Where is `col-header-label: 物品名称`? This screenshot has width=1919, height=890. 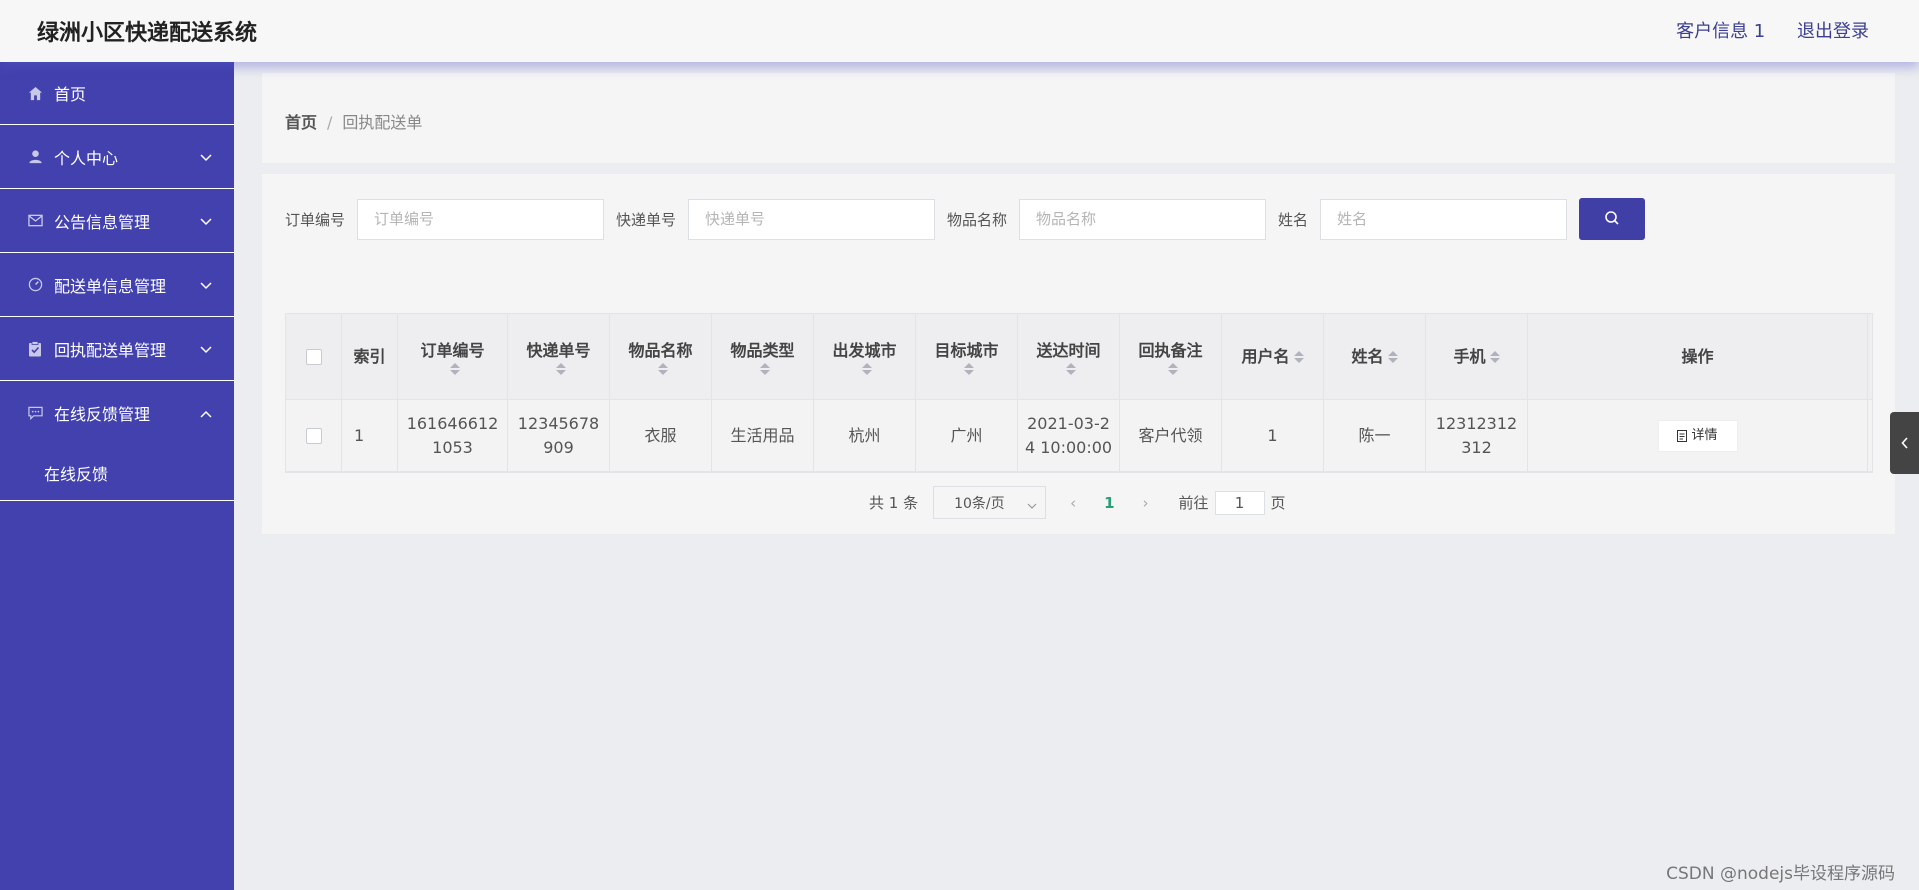 col-header-label: 物品名称 is located at coordinates (660, 350).